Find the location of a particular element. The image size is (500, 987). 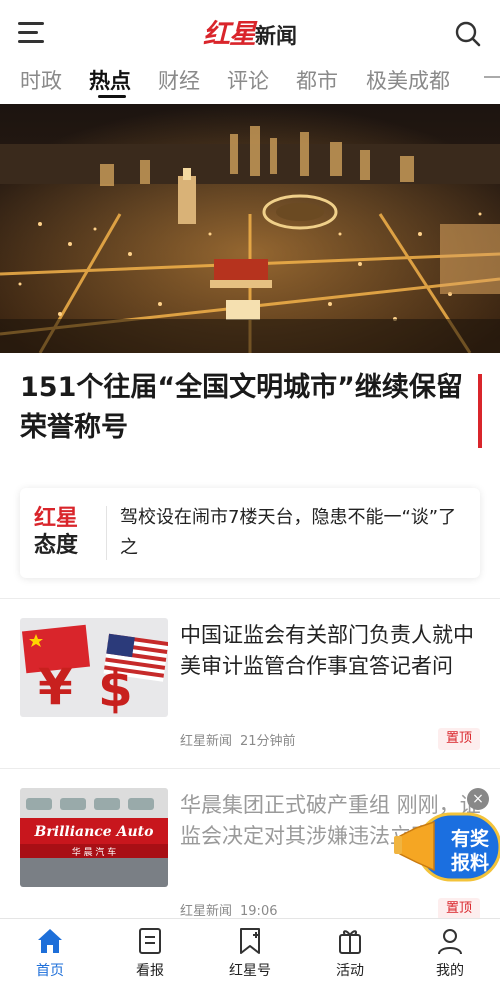

nav-redstar: 红星号 is located at coordinates (250, 953).